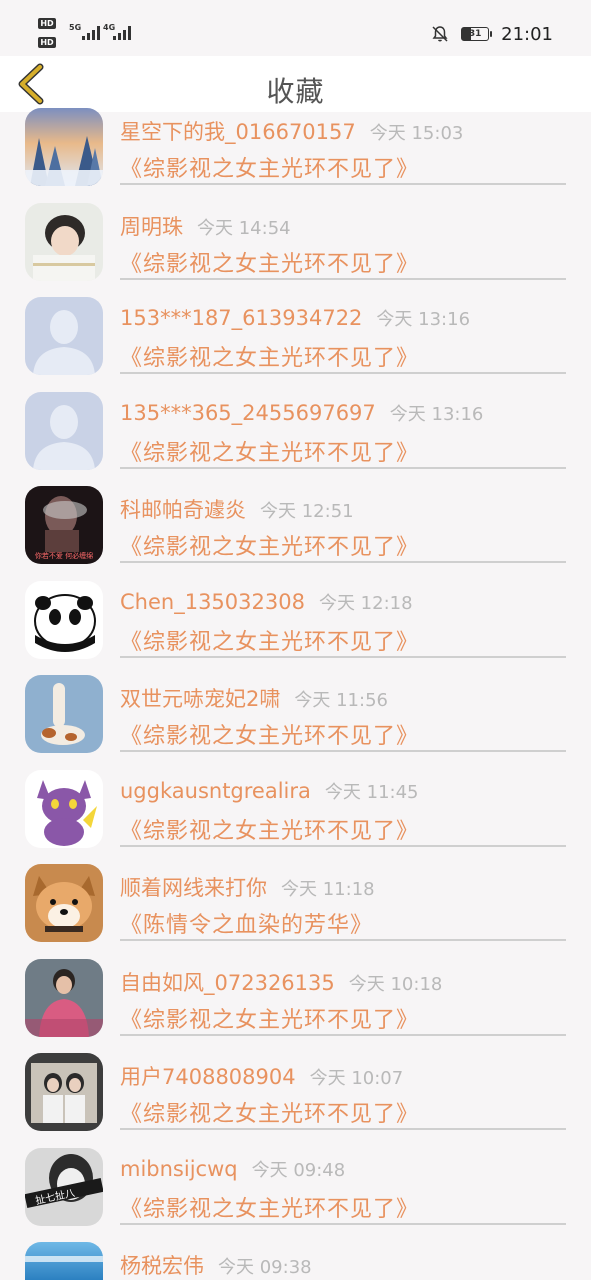 This screenshot has height=1280, width=591. I want to click on sea-avatar, so click(64, 1261).